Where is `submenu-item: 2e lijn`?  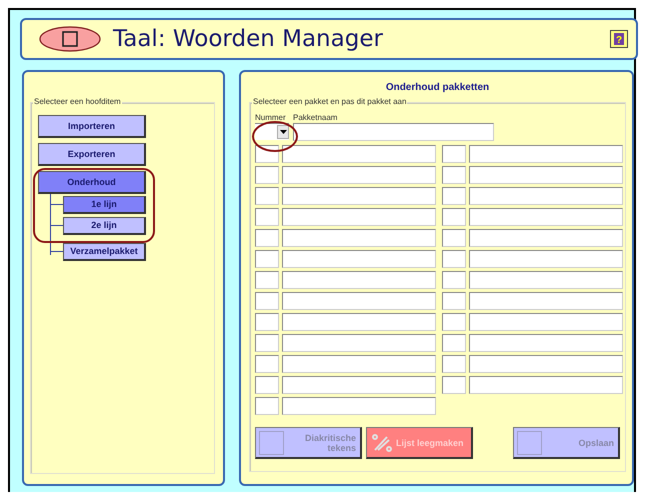
submenu-item: 2e lijn is located at coordinates (104, 225).